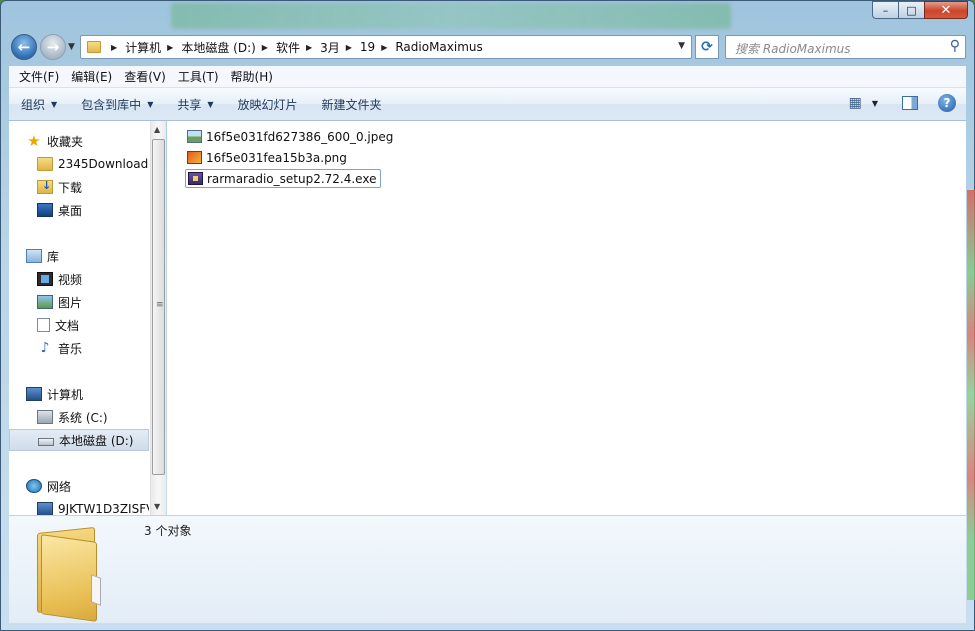 The height and width of the screenshot is (631, 975). Describe the element at coordinates (288, 47) in the screenshot. I see `breadcrumb-software: 软件` at that location.